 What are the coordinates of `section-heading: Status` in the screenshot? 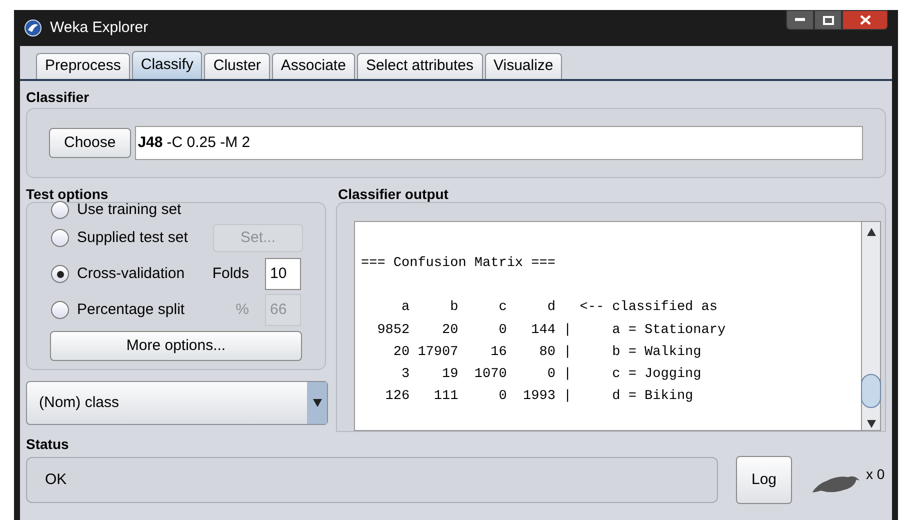 It's located at (48, 444).